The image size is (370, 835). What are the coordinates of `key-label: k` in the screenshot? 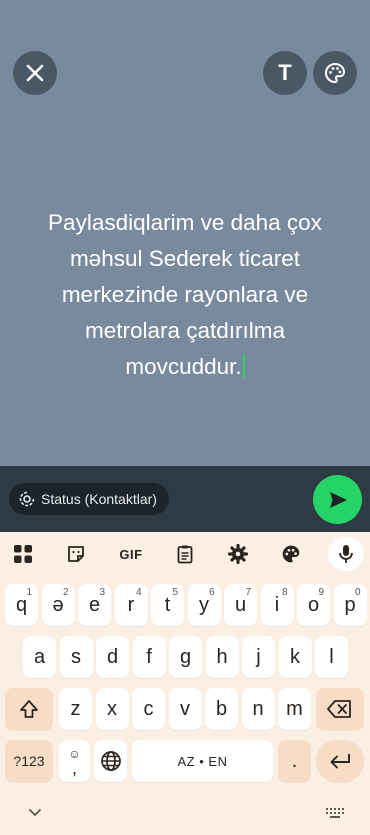 It's located at (295, 656).